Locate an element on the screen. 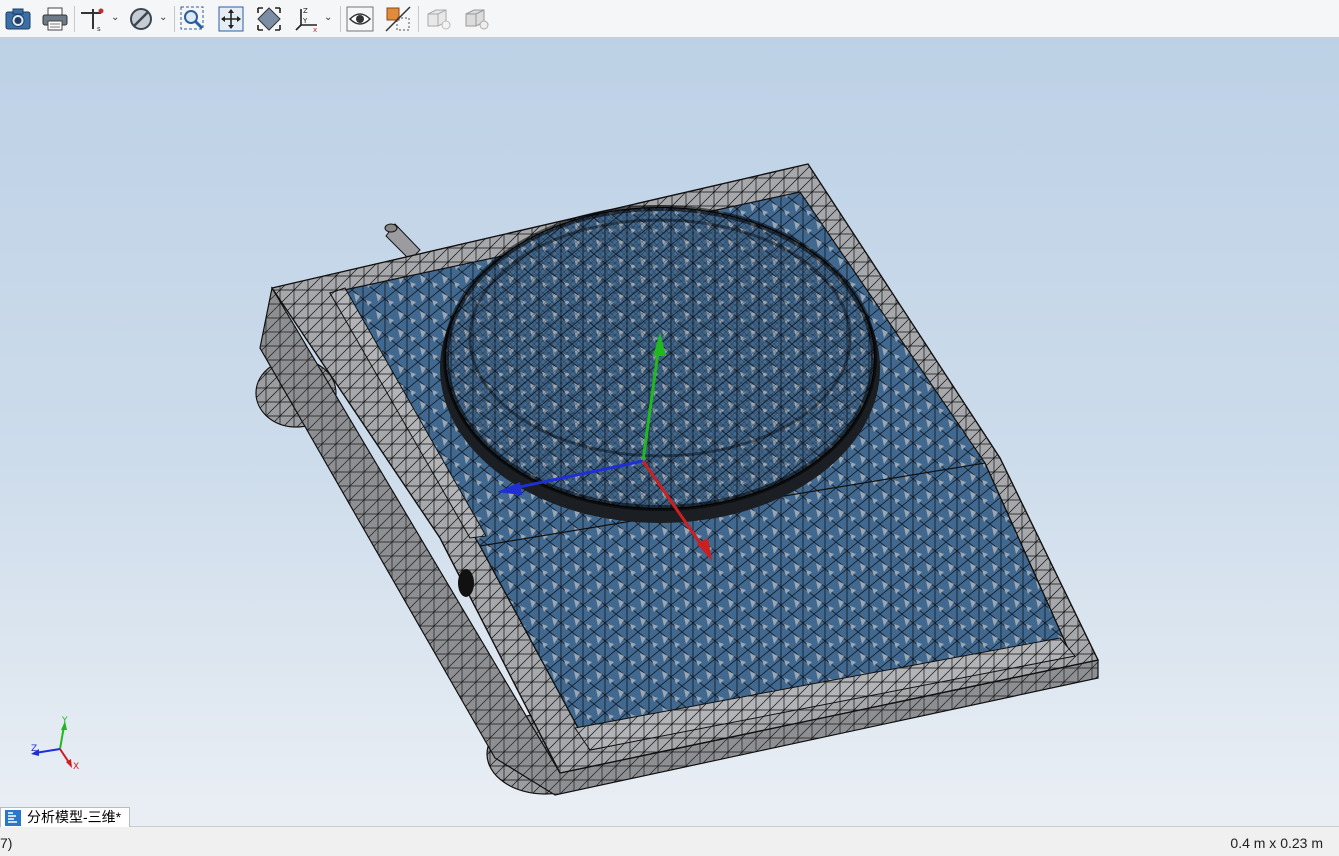 This screenshot has width=1339, height=856. document-tab-bar: 分析模型-三维* is located at coordinates (669, 817).